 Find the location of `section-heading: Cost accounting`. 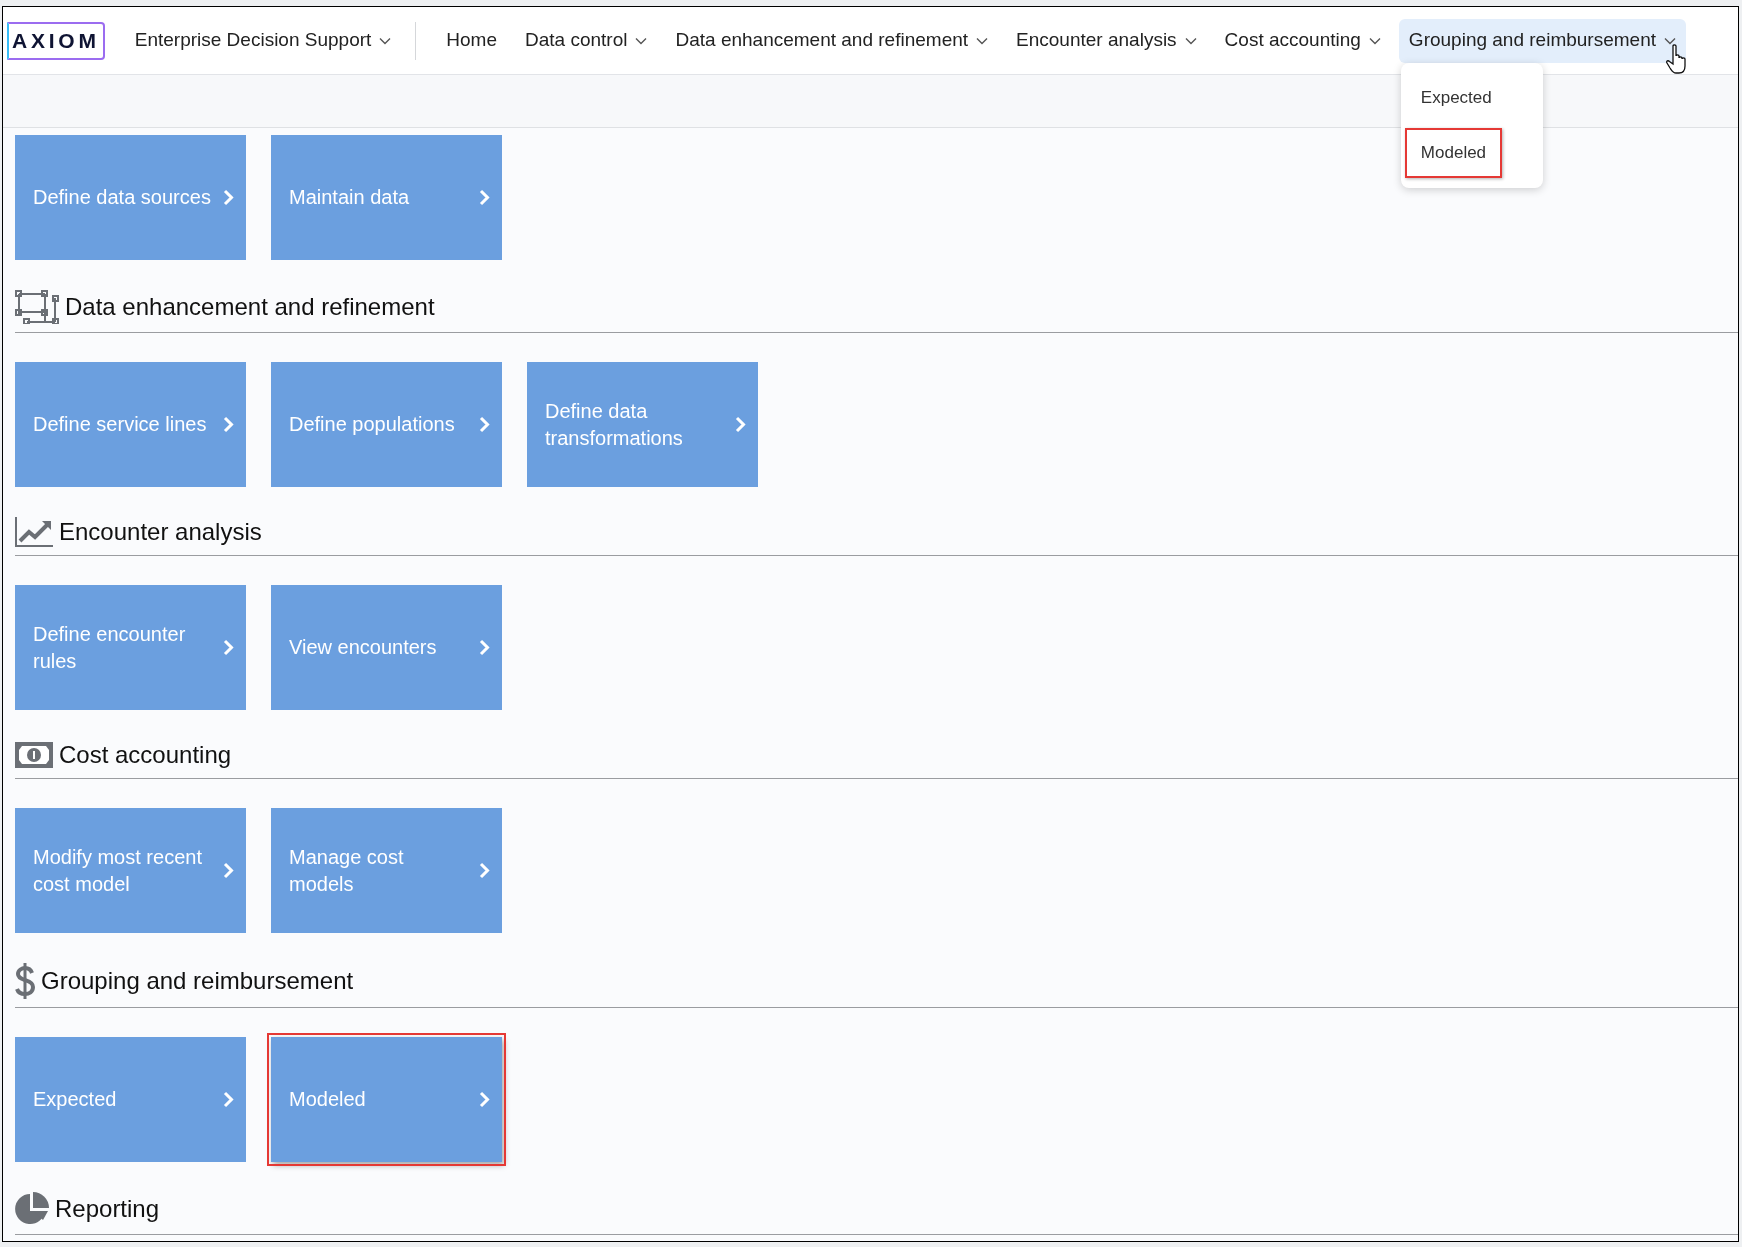

section-heading: Cost accounting is located at coordinates (145, 755).